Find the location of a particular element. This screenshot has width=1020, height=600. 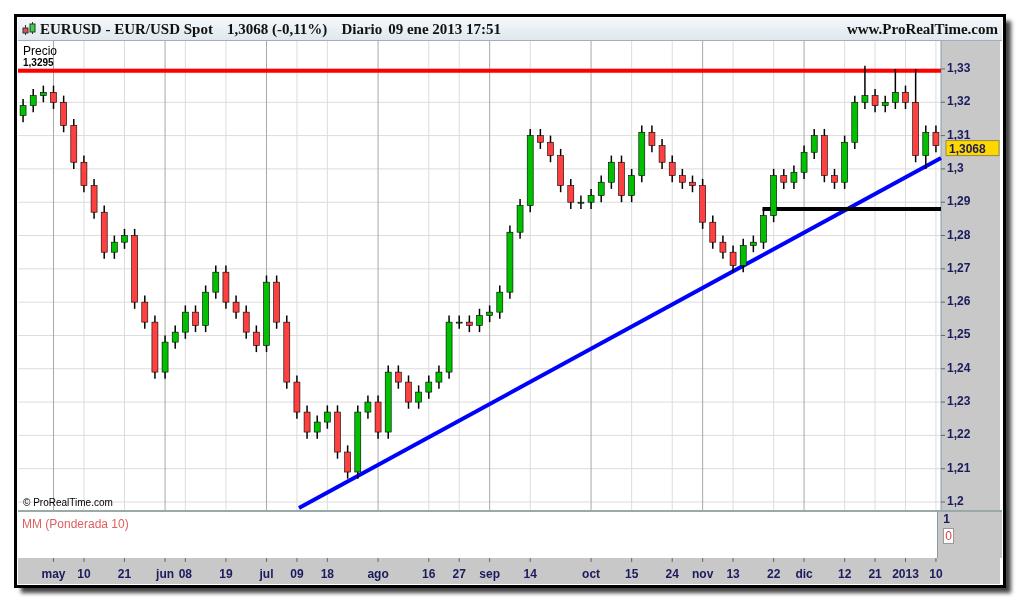

axis-tick-label: ago is located at coordinates (378, 569).